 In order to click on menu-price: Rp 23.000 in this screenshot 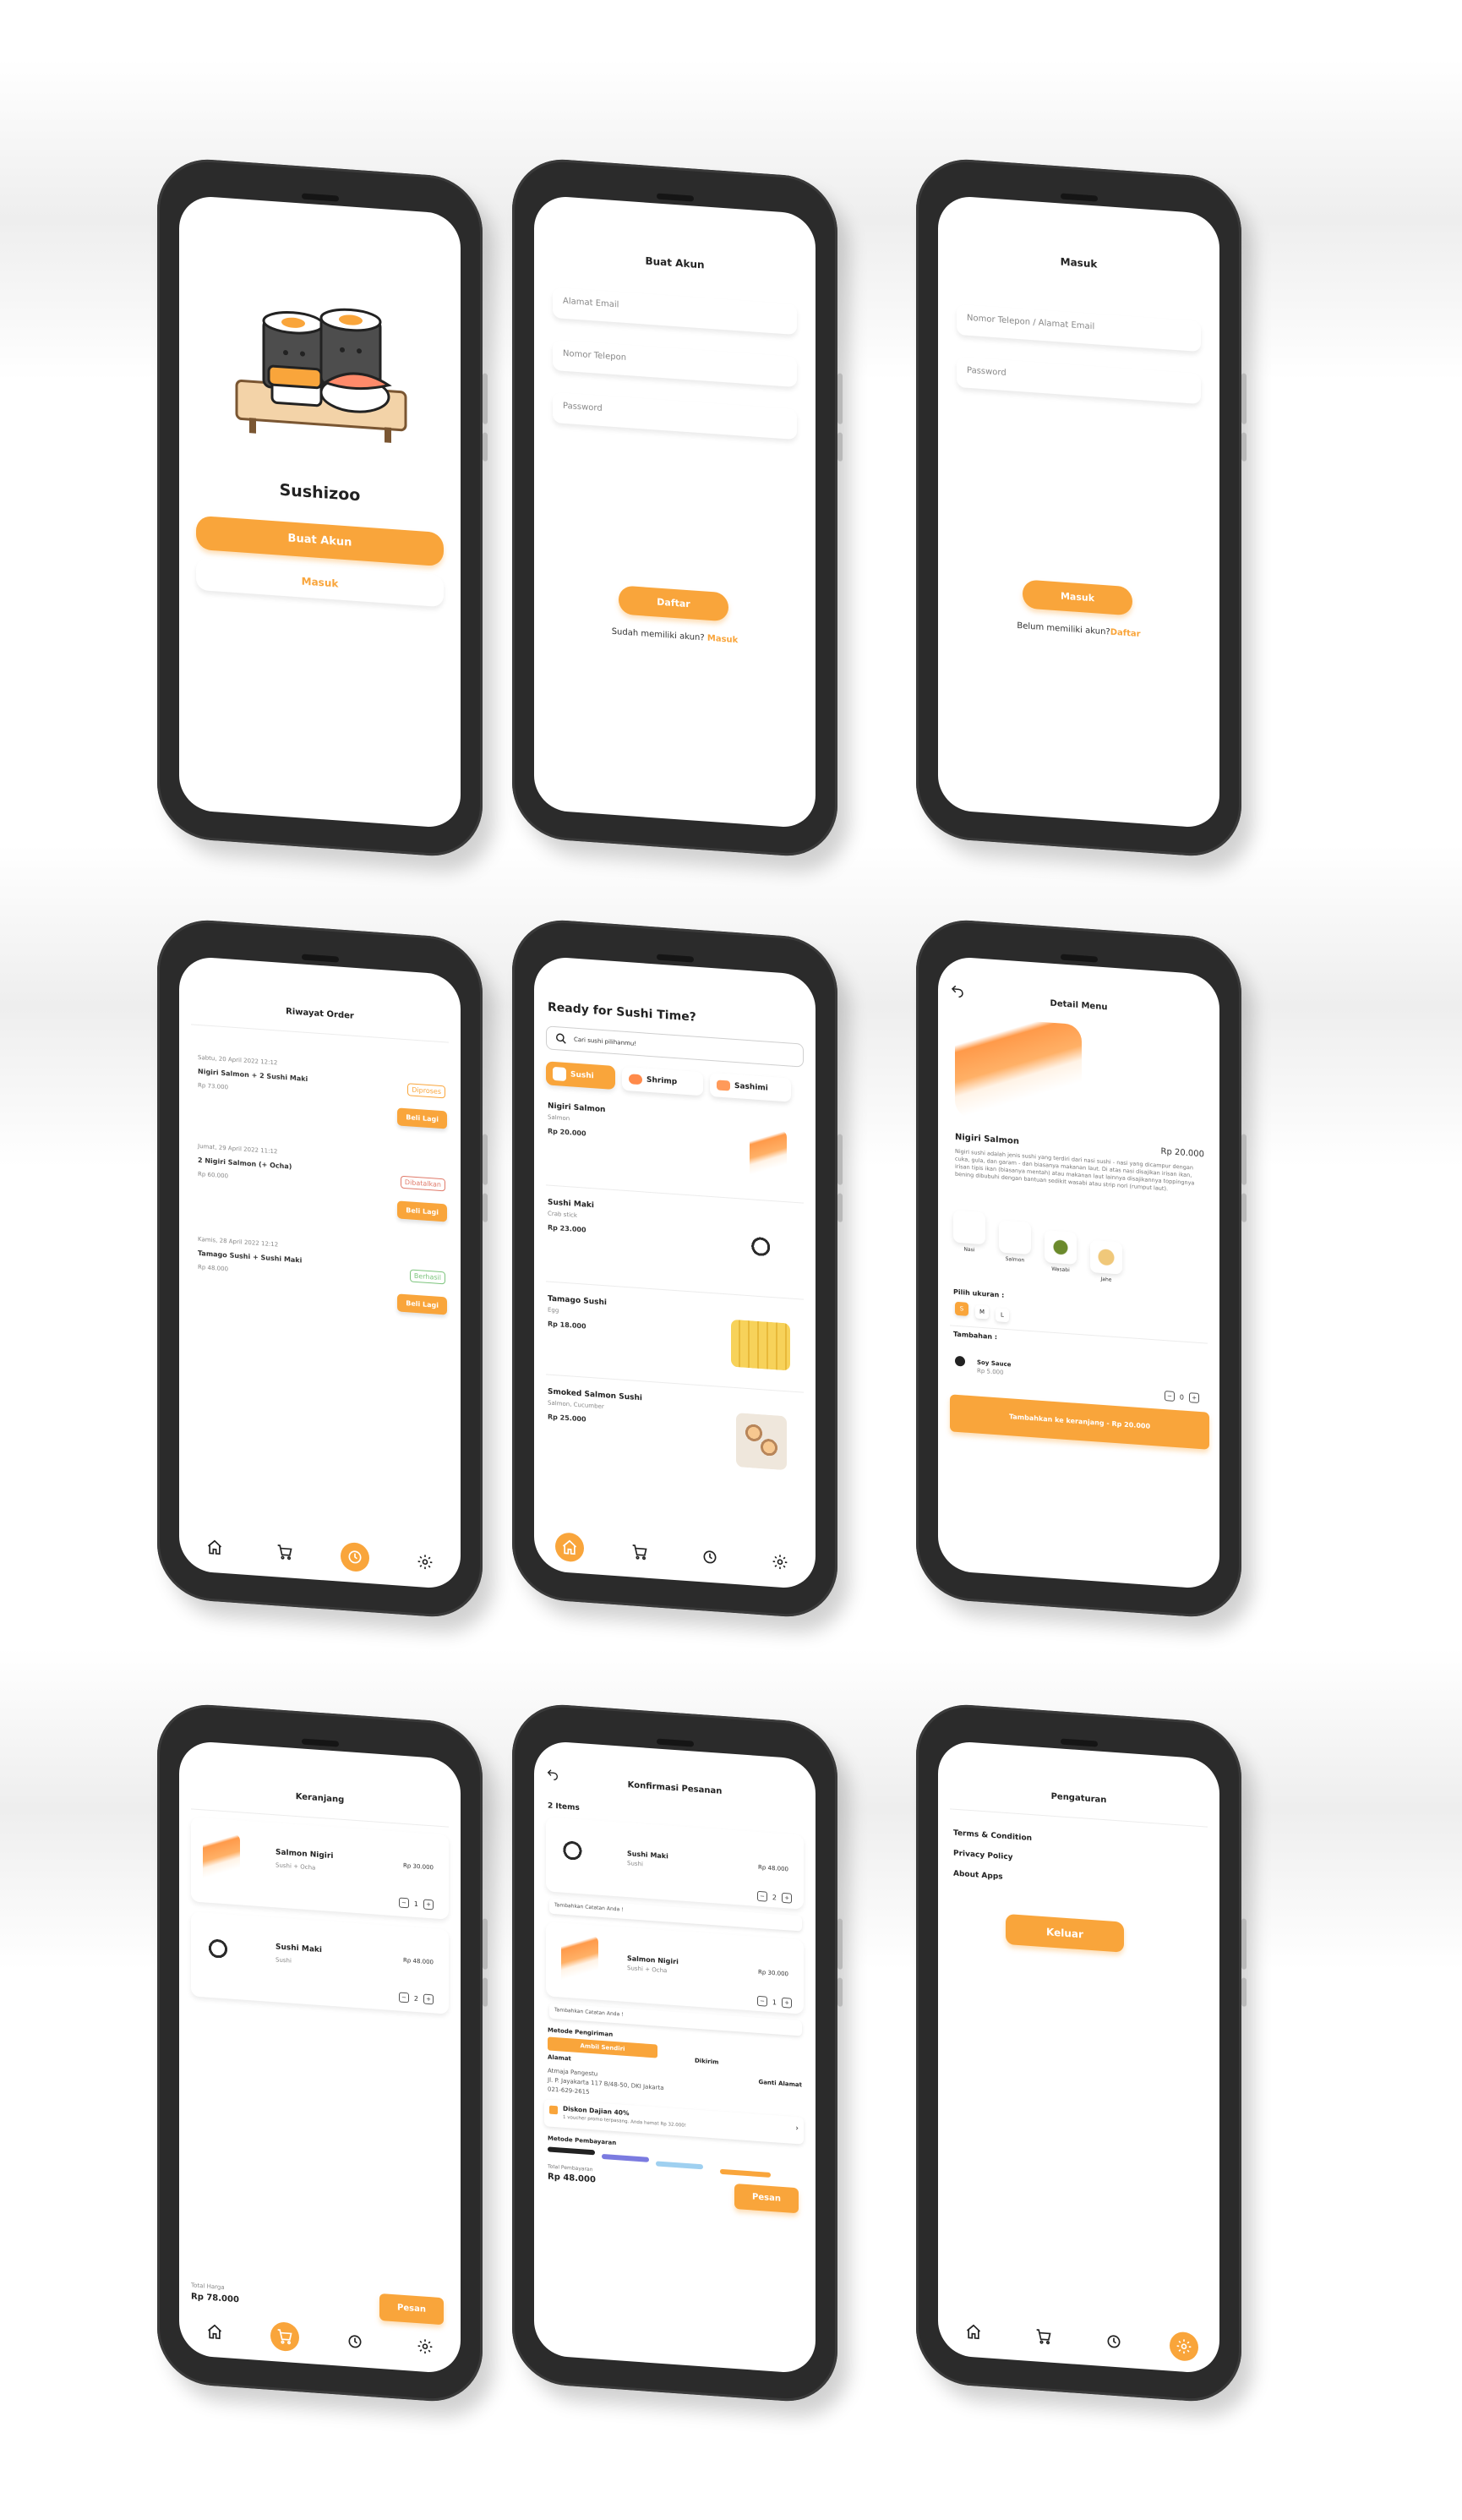, I will do `click(567, 1228)`.